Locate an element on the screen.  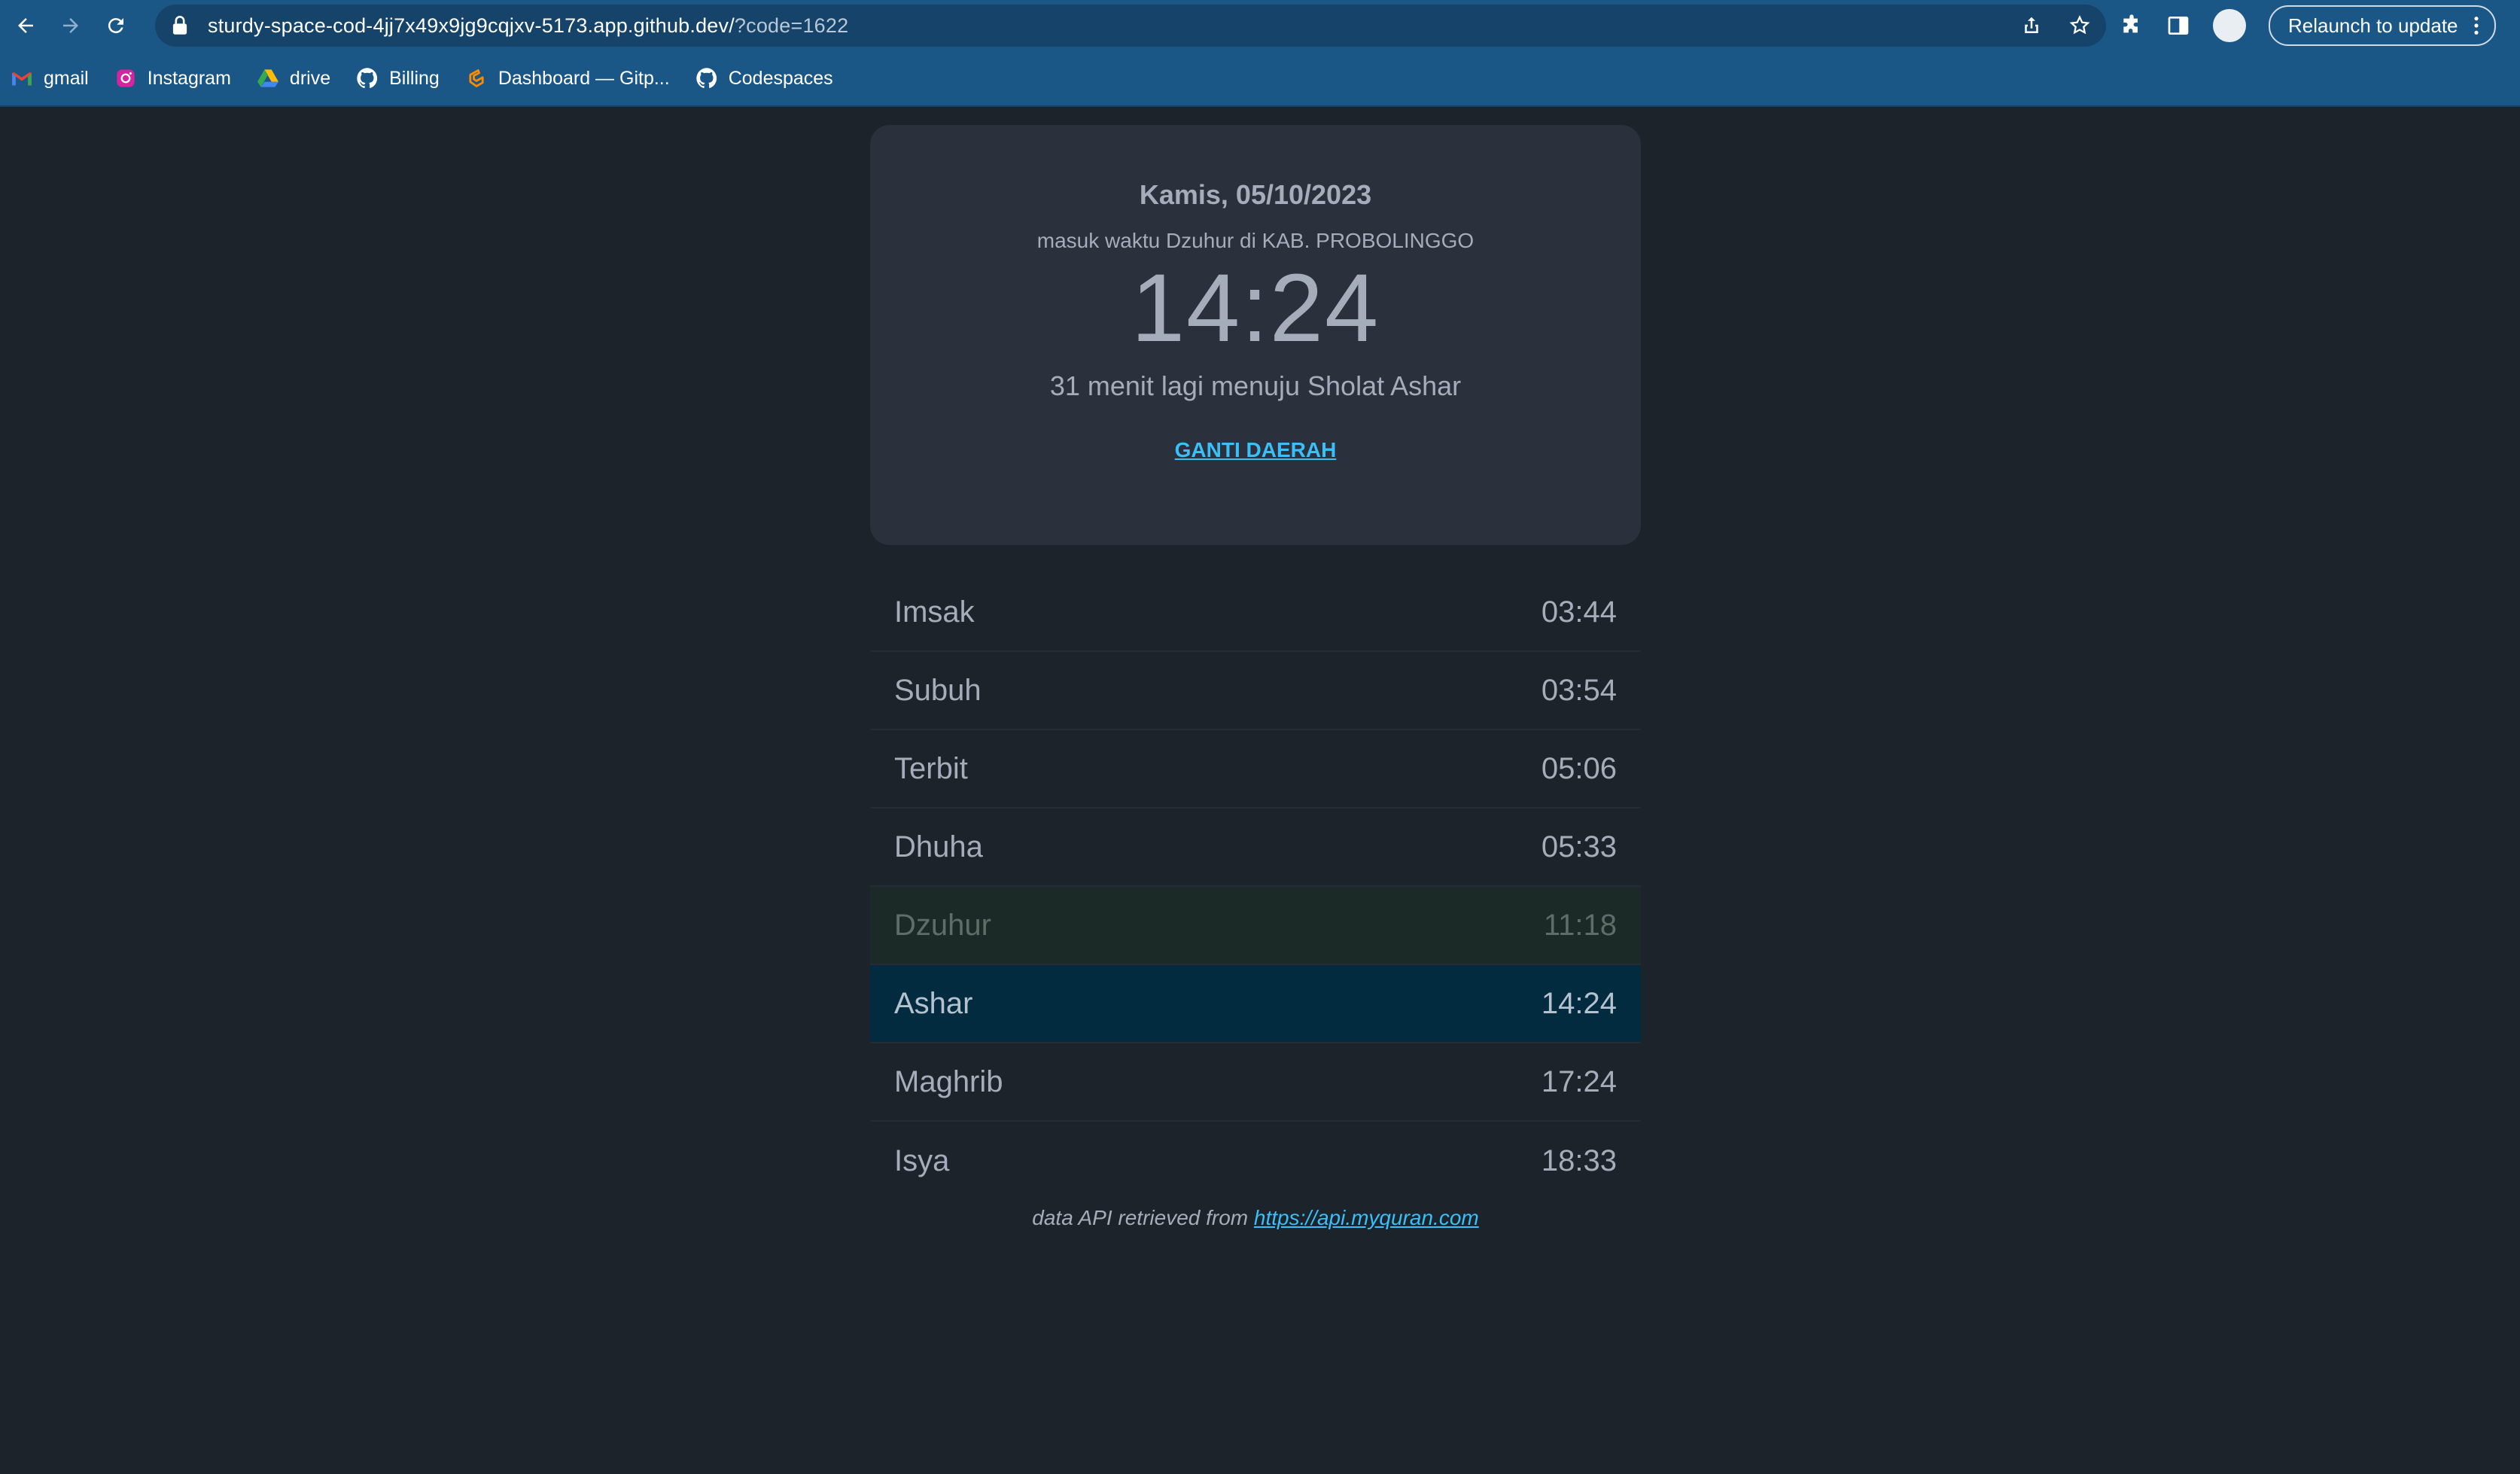
prayer-name: Subuh is located at coordinates (938, 690).